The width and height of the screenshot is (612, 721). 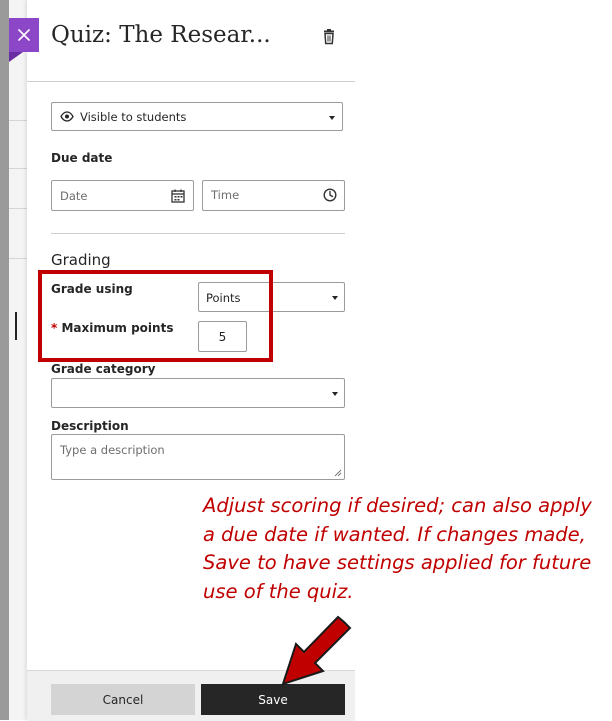 What do you see at coordinates (273, 699) in the screenshot?
I see `save-button: Save` at bounding box center [273, 699].